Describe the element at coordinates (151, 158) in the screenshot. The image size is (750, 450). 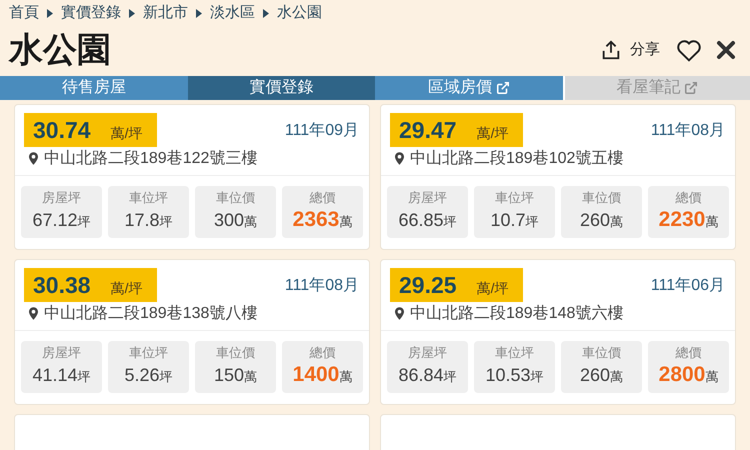
I see `address: 中山北路二段189巷122號三樓` at that location.